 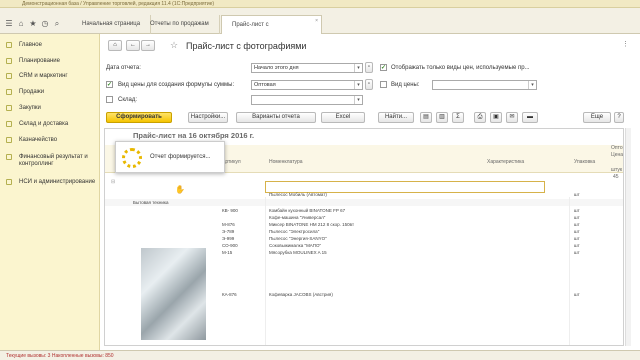 What do you see at coordinates (625, 44) in the screenshot?
I see `more-icon: ⋮` at bounding box center [625, 44].